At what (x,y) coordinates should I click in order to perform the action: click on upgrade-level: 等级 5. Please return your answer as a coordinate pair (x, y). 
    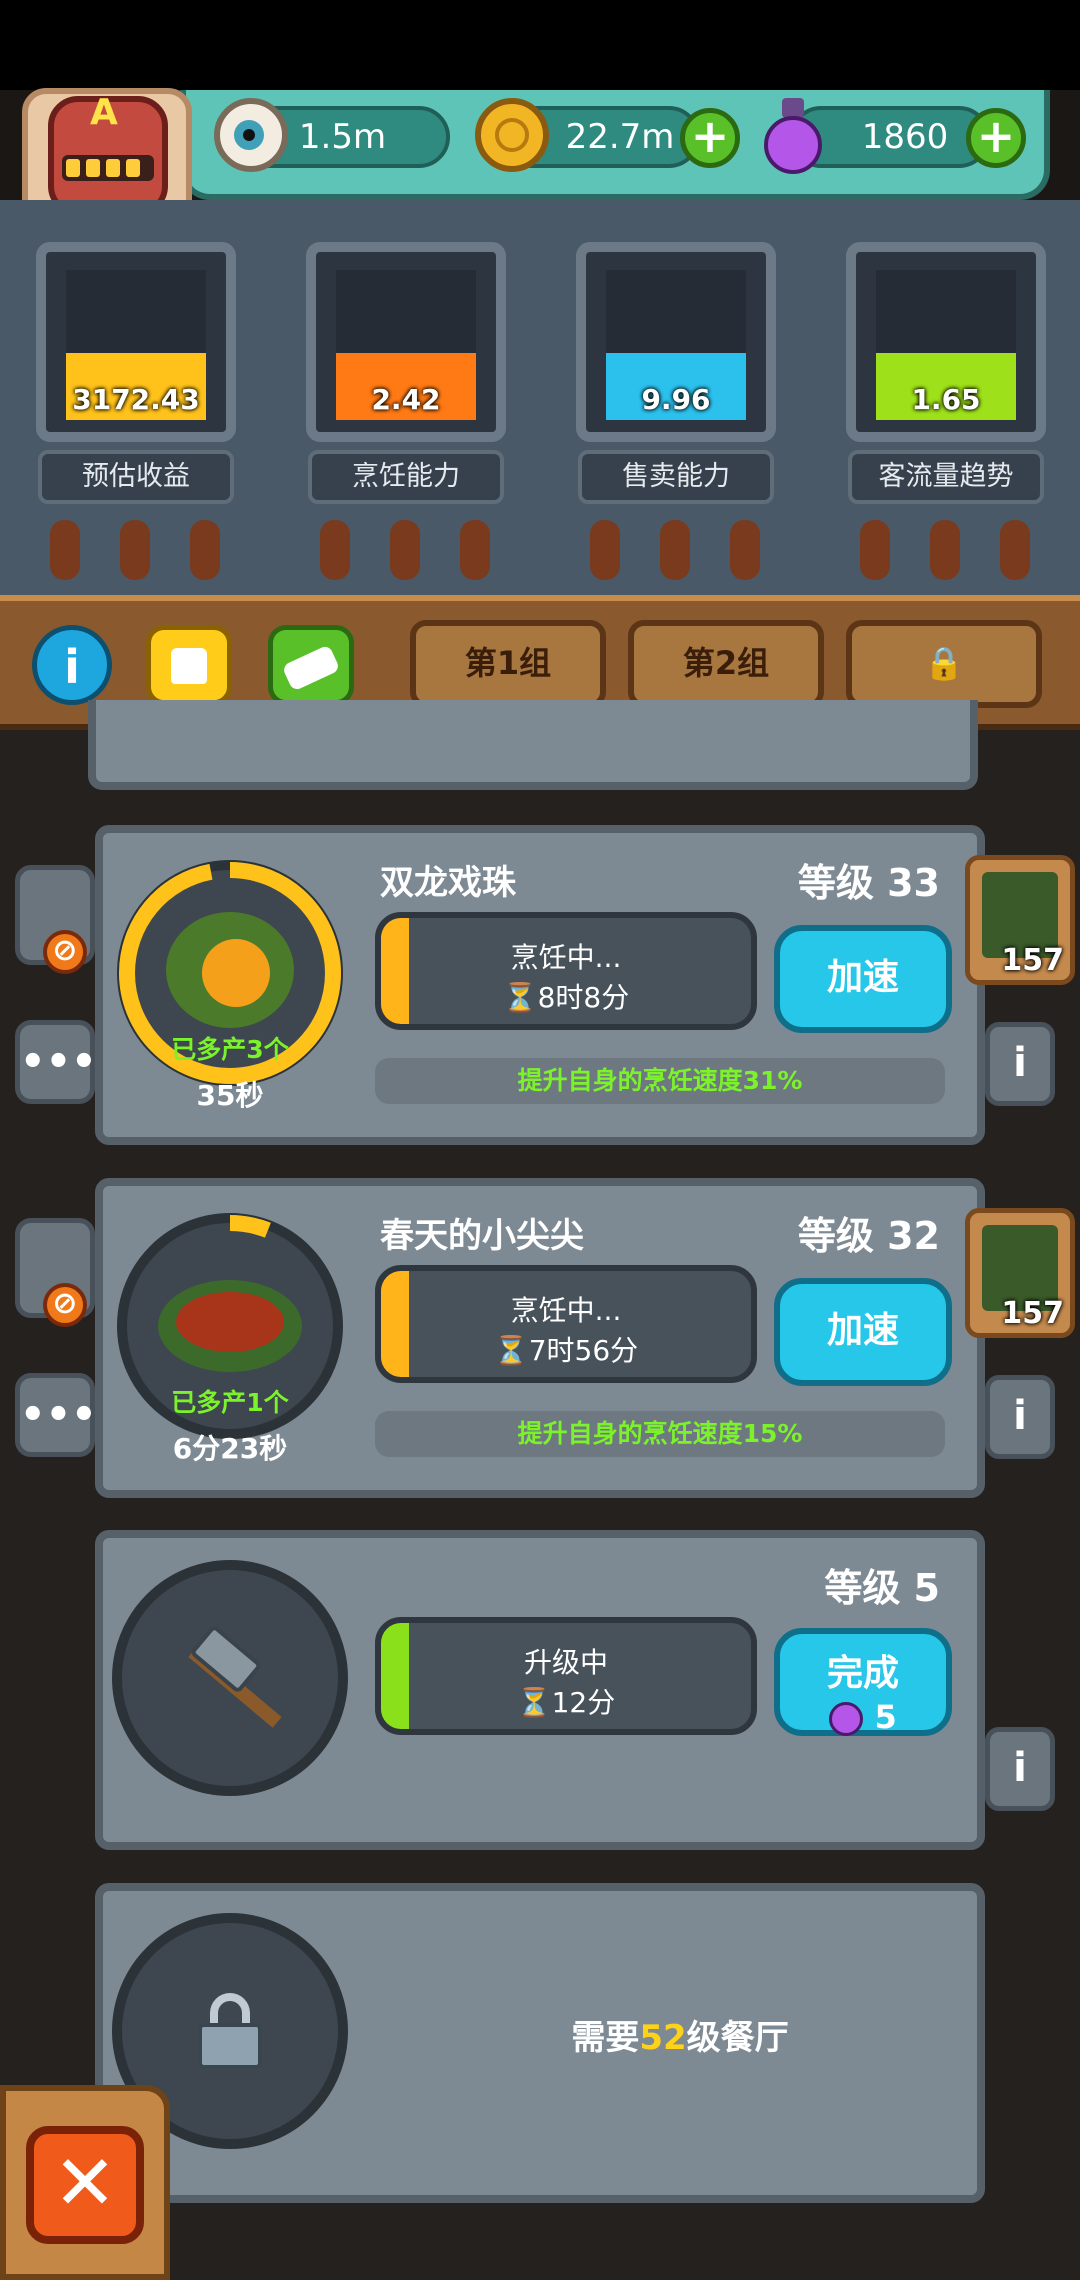
    Looking at the image, I should click on (882, 1588).